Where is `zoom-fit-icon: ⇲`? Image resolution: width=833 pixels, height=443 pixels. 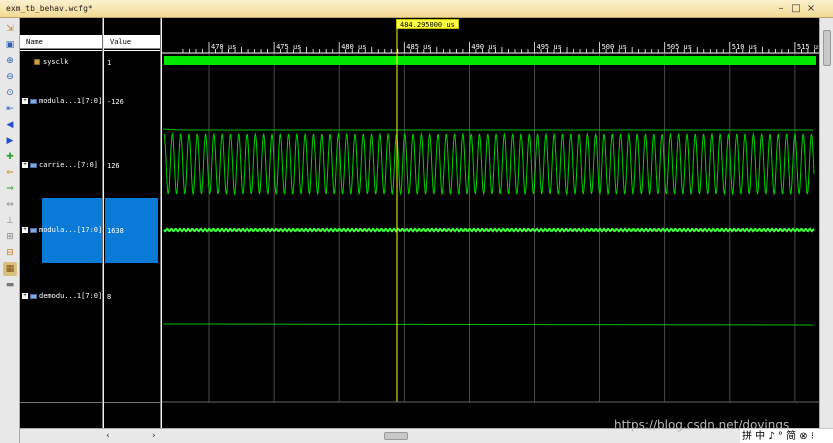
zoom-fit-icon: ⇲ is located at coordinates (10, 29).